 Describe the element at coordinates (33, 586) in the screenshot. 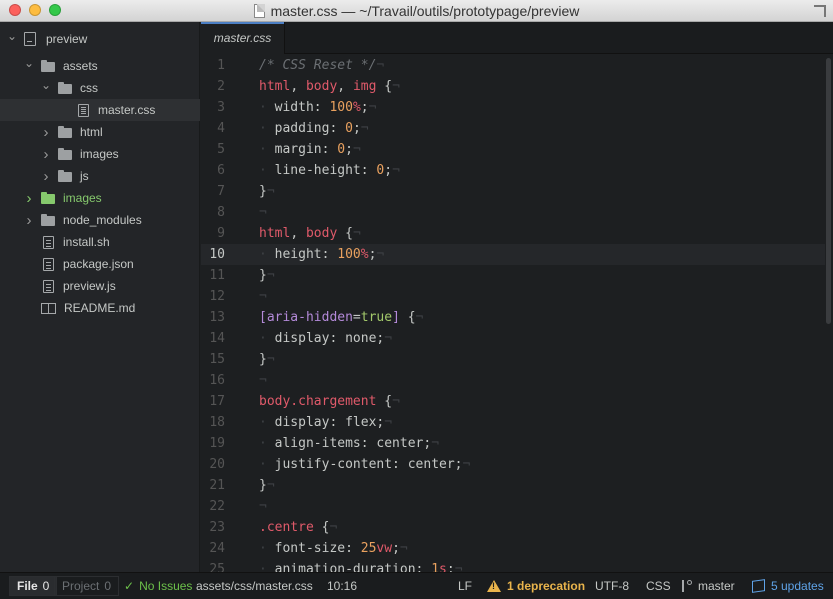

I see `file-issues-tab: File 0` at that location.